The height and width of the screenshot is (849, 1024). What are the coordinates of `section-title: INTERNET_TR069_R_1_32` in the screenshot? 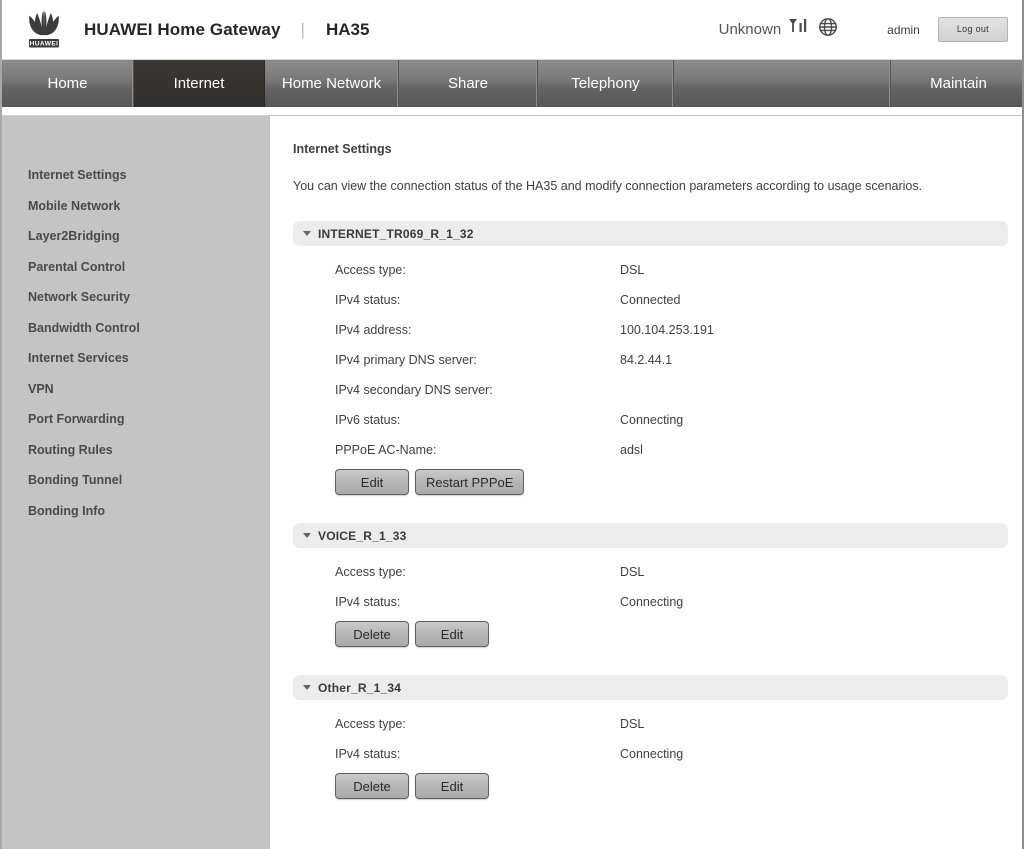 It's located at (396, 233).